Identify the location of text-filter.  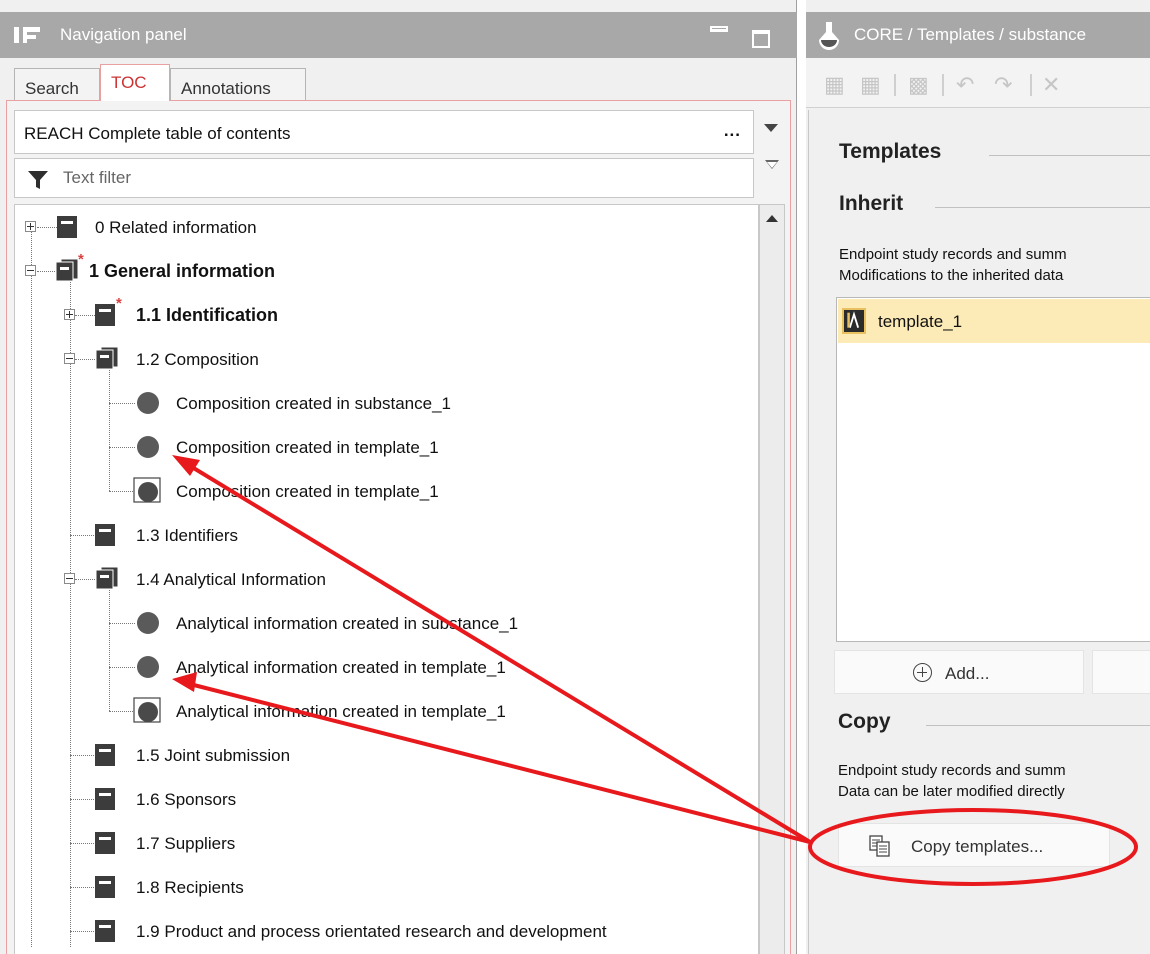
(384, 178).